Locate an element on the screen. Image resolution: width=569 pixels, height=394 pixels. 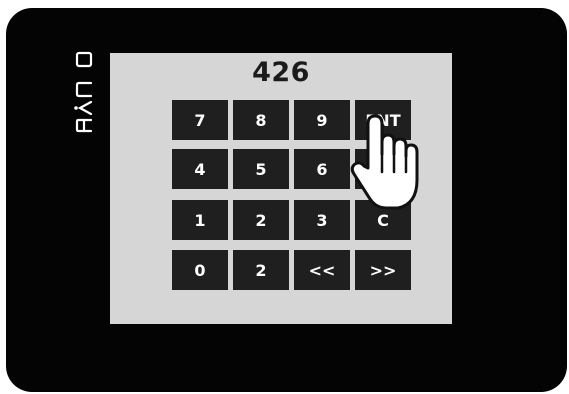
display-value: 426 is located at coordinates (281, 72).